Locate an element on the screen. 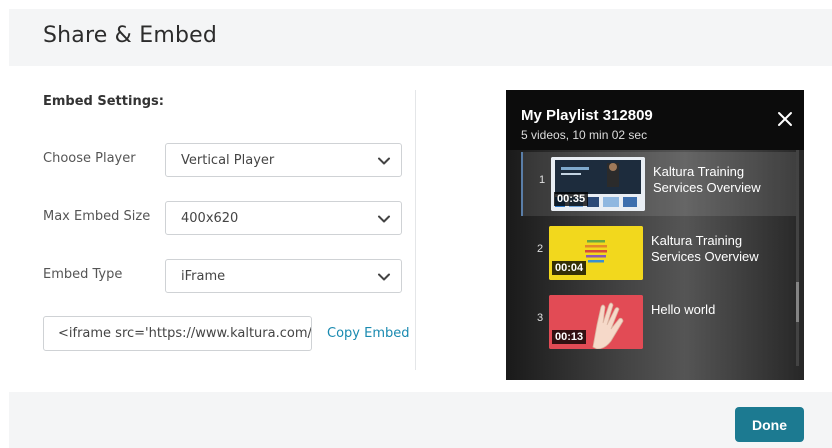  max-embed-size-label: Max Embed Size is located at coordinates (97, 216).